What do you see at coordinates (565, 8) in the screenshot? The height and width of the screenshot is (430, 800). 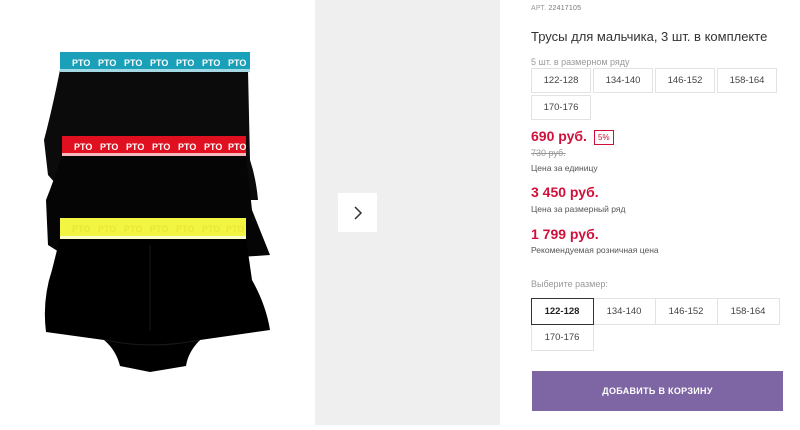 I see `article-value: 22417105` at bounding box center [565, 8].